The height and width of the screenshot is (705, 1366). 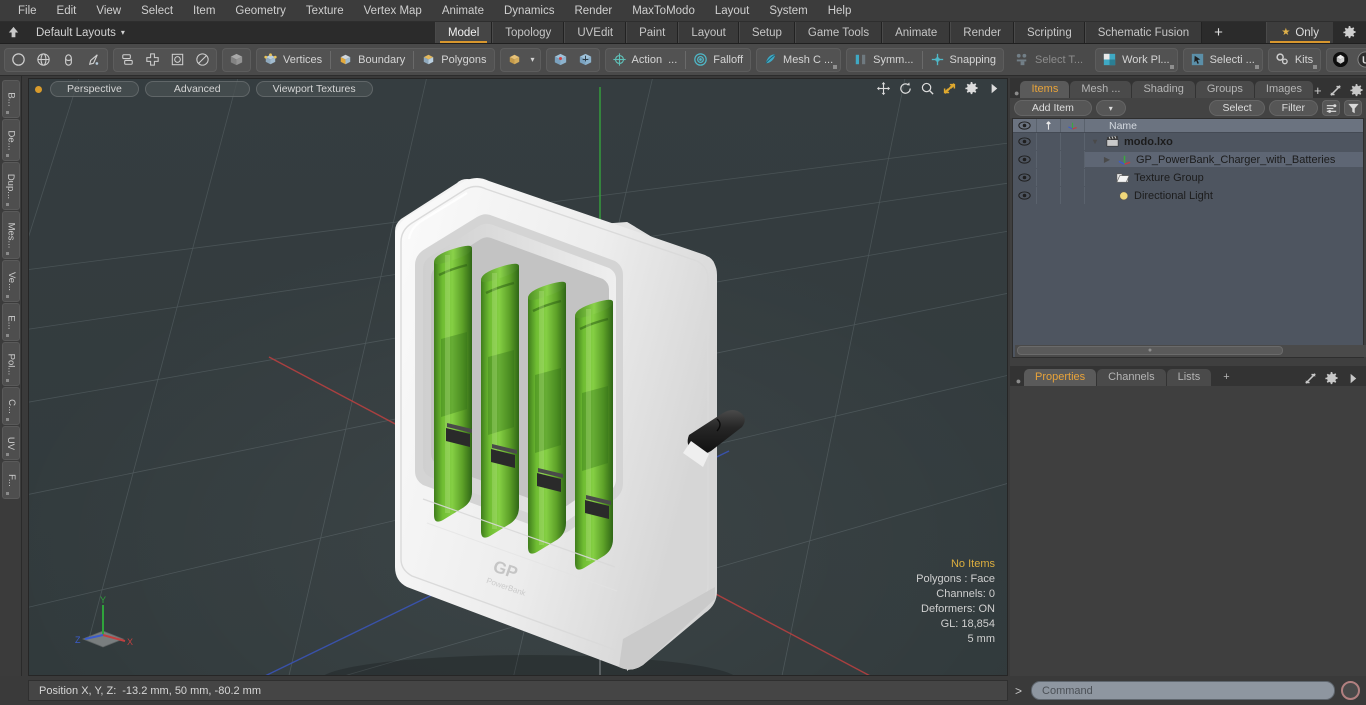 I want to click on tab-animate: Animate, so click(x=916, y=32).